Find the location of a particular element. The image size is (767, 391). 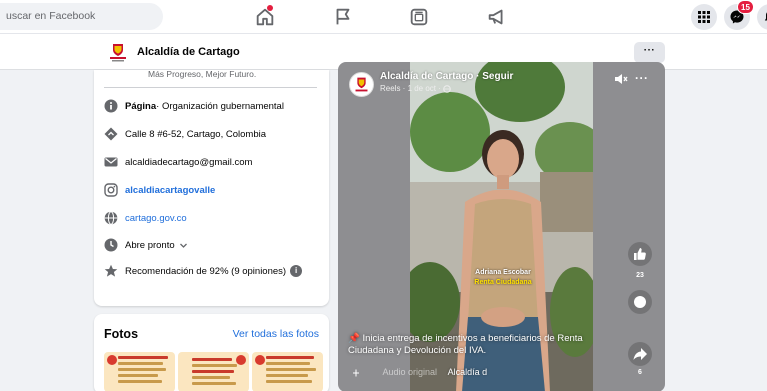

email-icon is located at coordinates (111, 162).